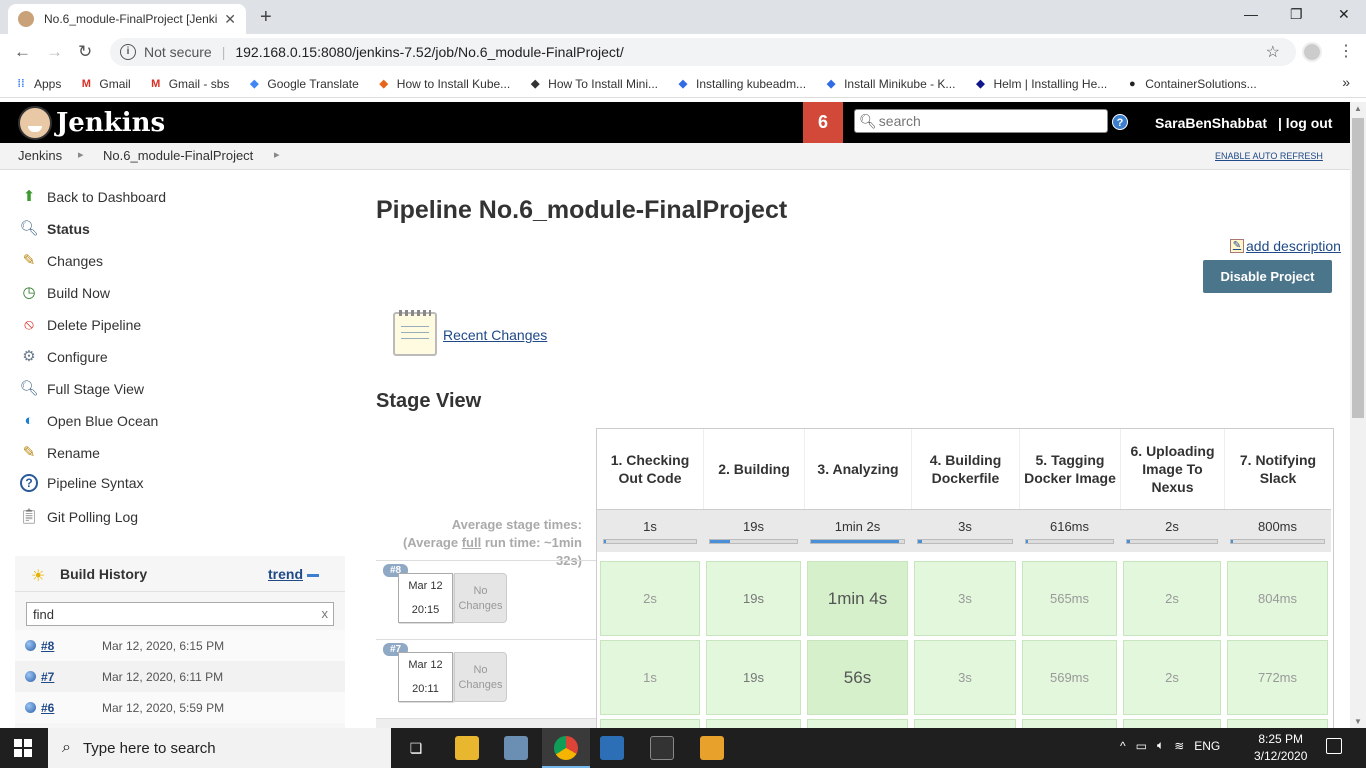  I want to click on collapse-icon, so click(313, 575).